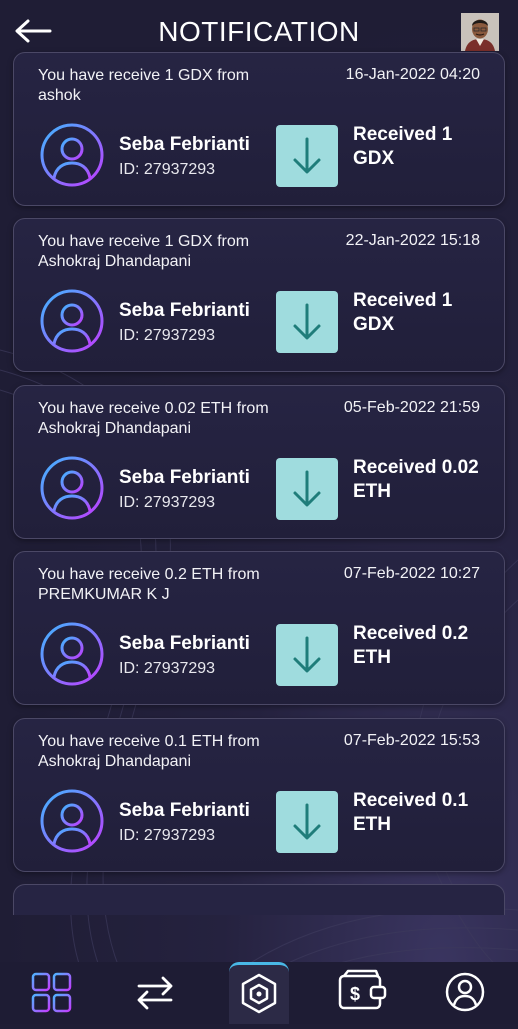 The height and width of the screenshot is (1029, 518). I want to click on notification-datetime: 07-Feb-2022 15:53, so click(411, 740).